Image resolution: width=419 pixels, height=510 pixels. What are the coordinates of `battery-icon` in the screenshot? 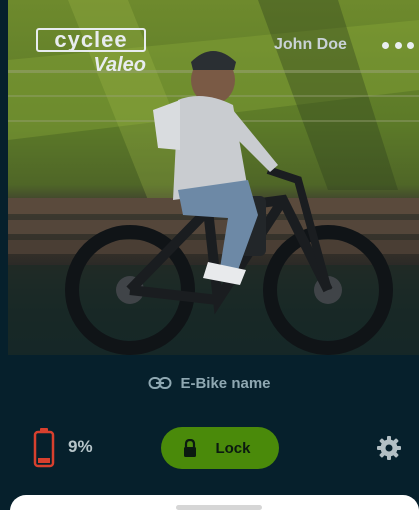 It's located at (44, 448).